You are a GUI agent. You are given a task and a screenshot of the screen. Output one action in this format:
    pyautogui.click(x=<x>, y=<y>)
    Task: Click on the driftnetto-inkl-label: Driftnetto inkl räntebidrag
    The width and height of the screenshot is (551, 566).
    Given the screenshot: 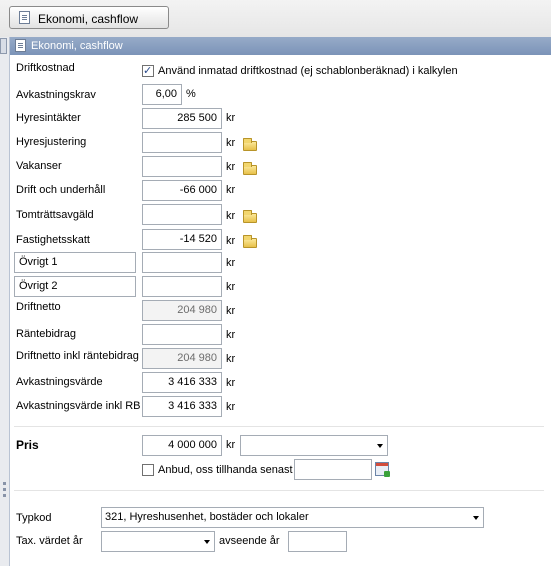 What is the action you would take?
    pyautogui.click(x=77, y=356)
    